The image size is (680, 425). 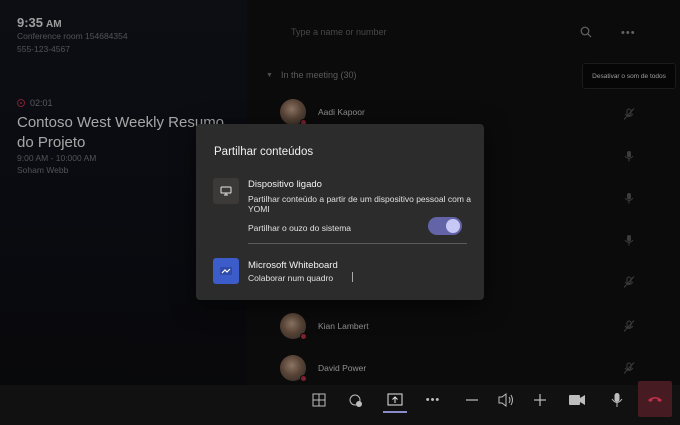 What do you see at coordinates (628, 33) in the screenshot?
I see `more-options-icon: •••` at bounding box center [628, 33].